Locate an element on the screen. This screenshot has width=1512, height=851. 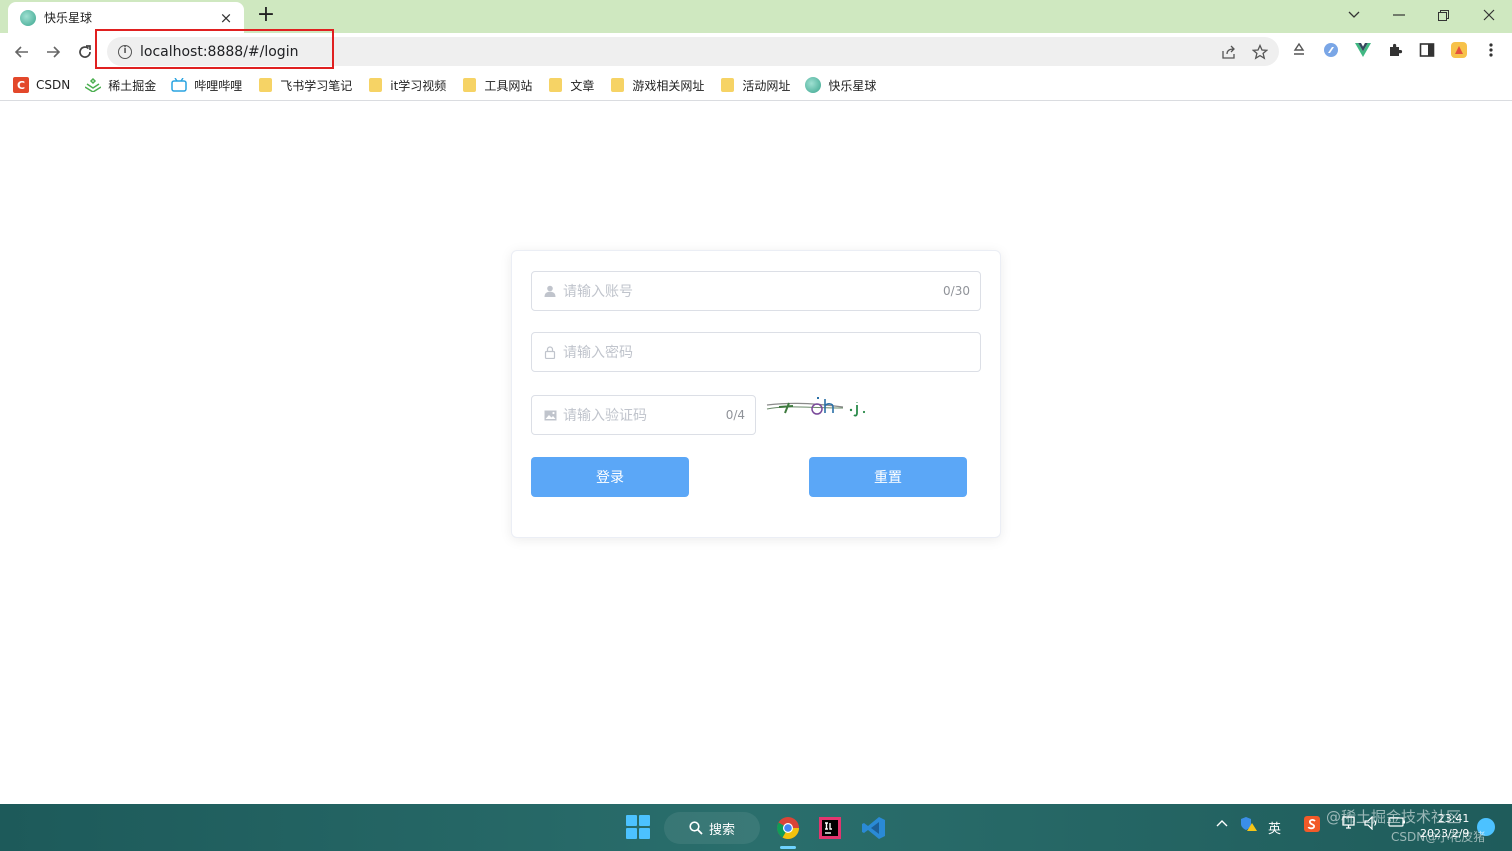
bookmark-happy-planet: 快乐星球 is located at coordinates (840, 85).